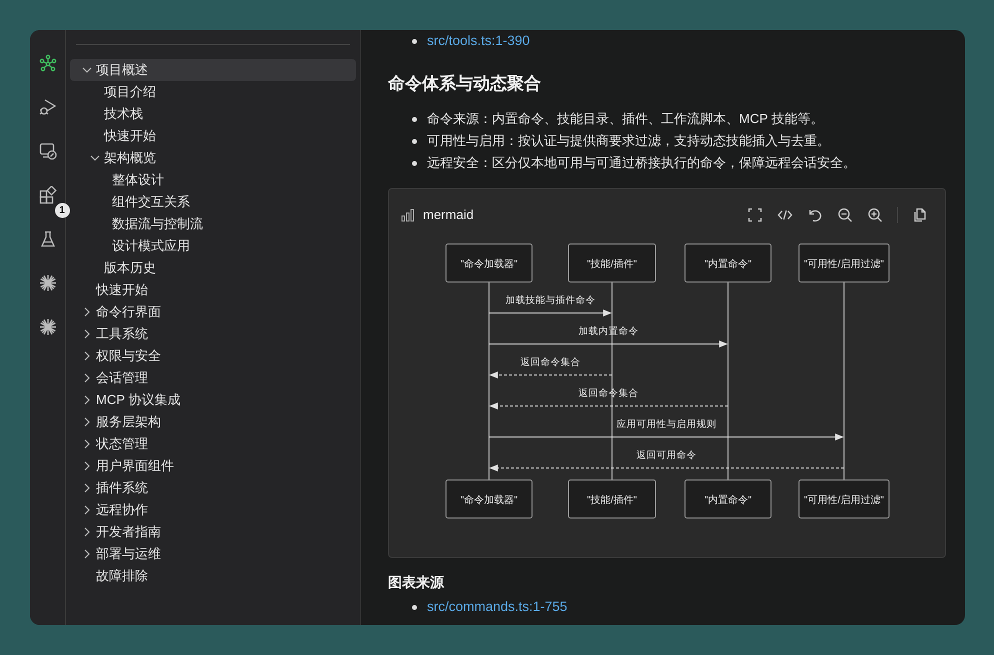 The height and width of the screenshot is (655, 994). I want to click on diagram-type-label: mermaid, so click(448, 215).